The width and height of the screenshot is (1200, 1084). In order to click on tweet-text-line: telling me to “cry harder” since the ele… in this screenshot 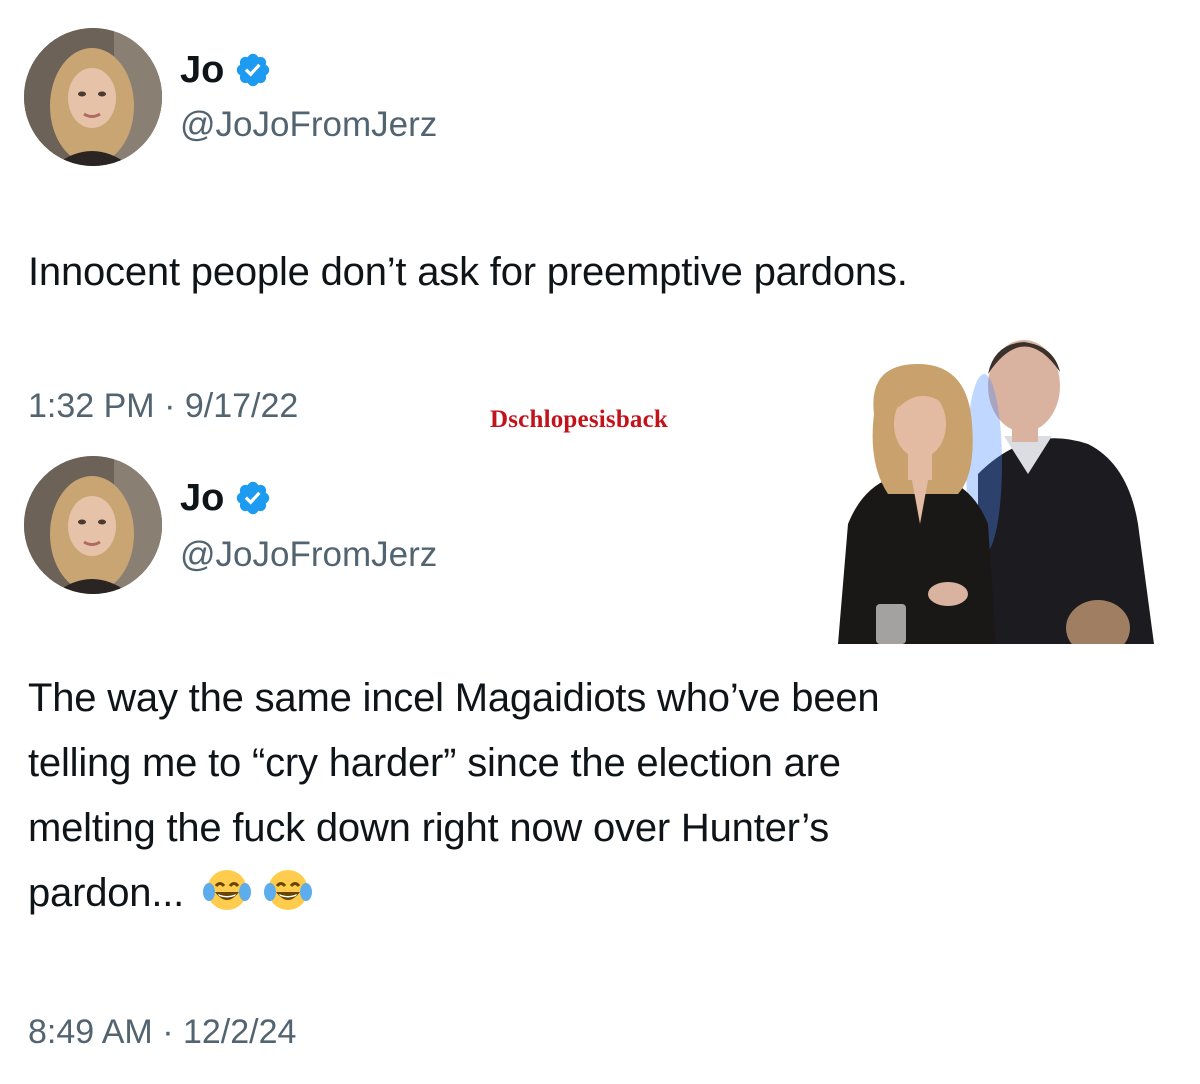, I will do `click(434, 763)`.